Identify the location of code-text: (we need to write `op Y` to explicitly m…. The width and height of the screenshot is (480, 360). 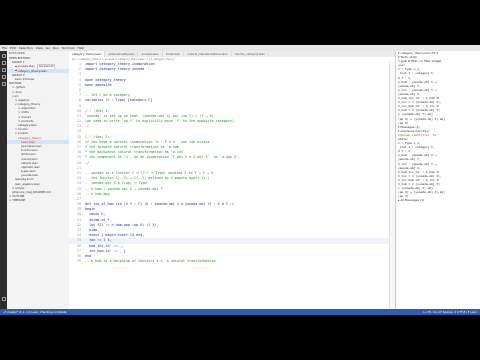
(160, 121).